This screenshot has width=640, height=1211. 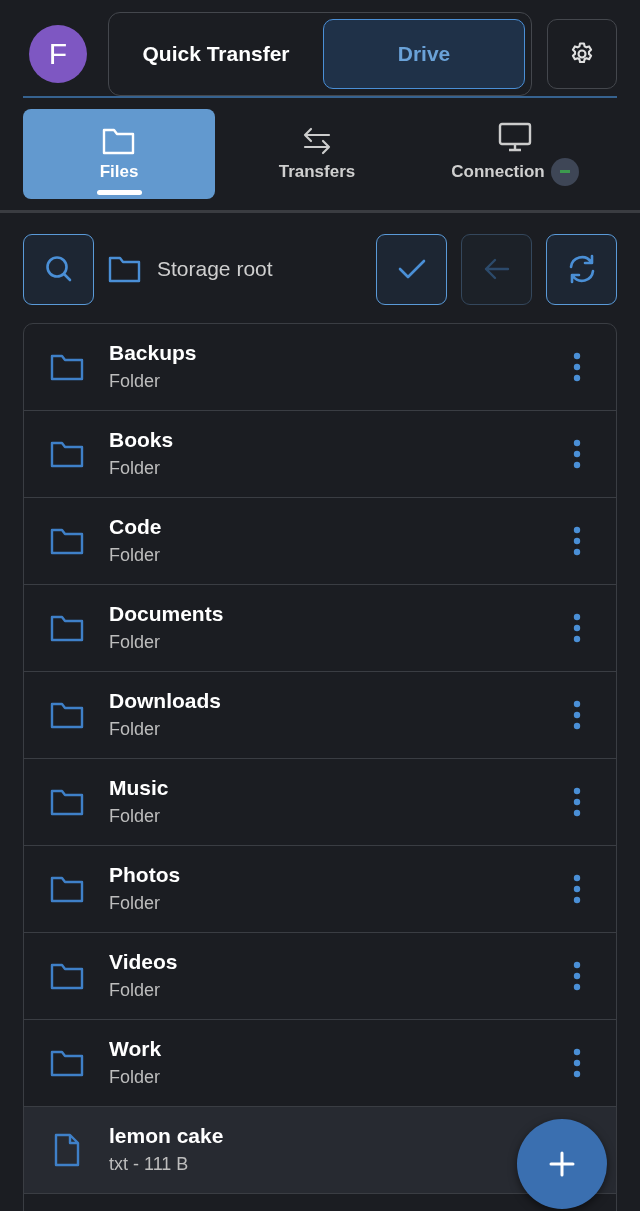 What do you see at coordinates (320, 454) in the screenshot?
I see `file-list-row: Books Folder` at bounding box center [320, 454].